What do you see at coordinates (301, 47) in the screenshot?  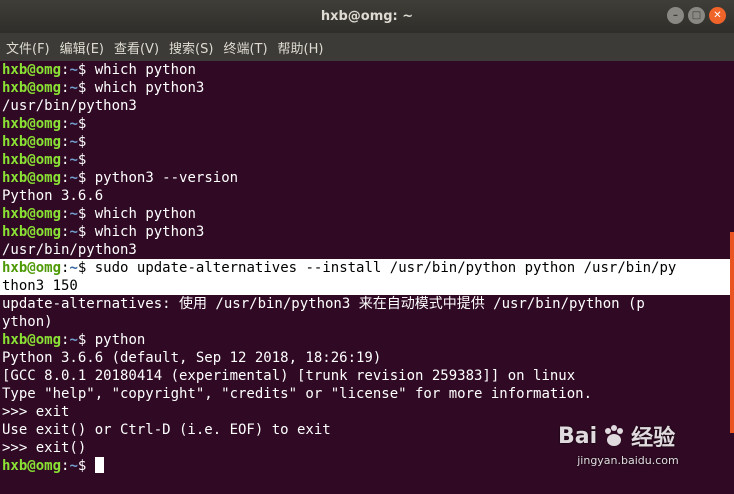 I see `menu-help: 帮助(H)` at bounding box center [301, 47].